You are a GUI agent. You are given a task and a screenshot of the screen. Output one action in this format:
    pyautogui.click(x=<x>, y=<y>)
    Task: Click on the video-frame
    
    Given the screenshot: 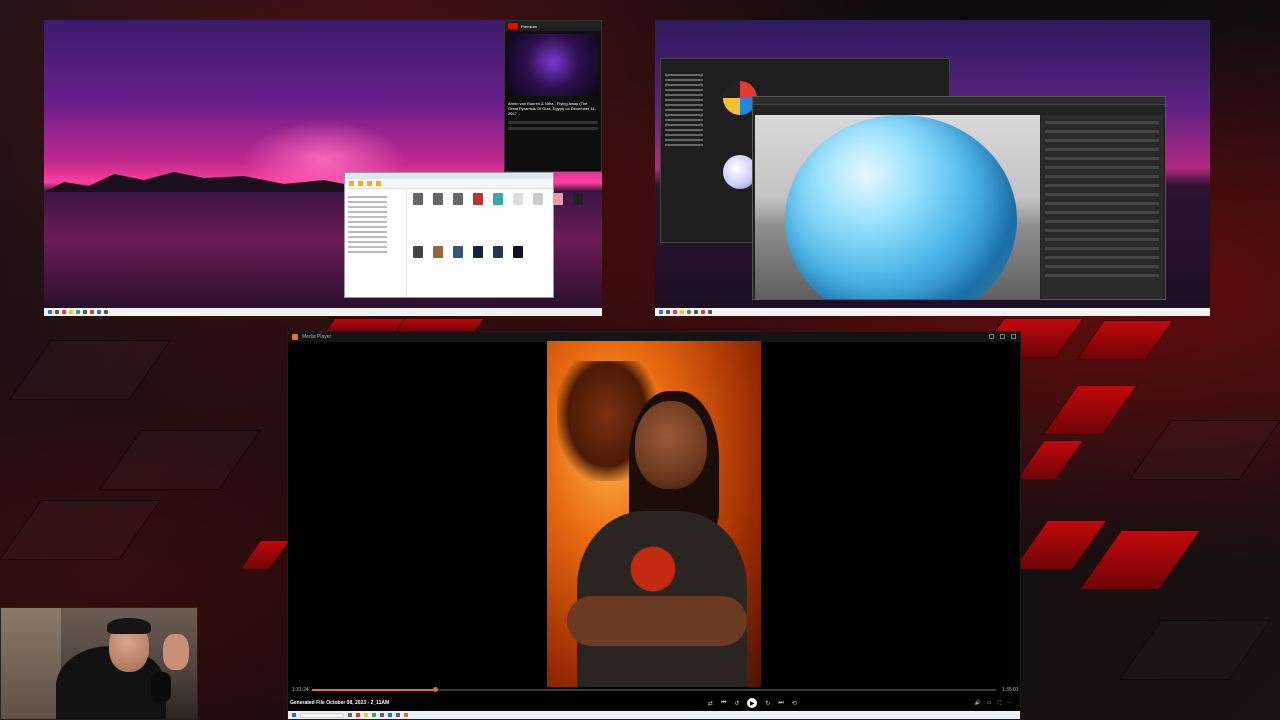 What is the action you would take?
    pyautogui.click(x=654, y=514)
    